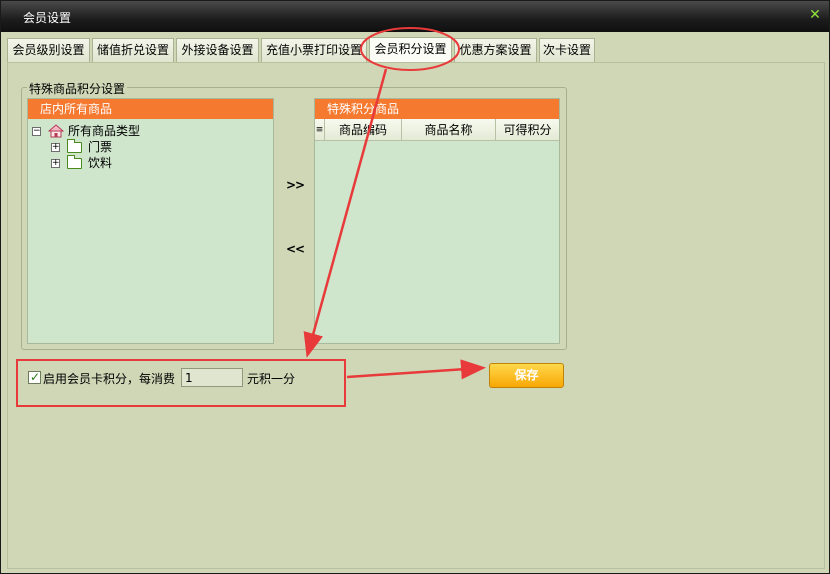 The image size is (830, 574). I want to click on enable-member-points-label: 启用会员卡积分，每消费, so click(109, 379).